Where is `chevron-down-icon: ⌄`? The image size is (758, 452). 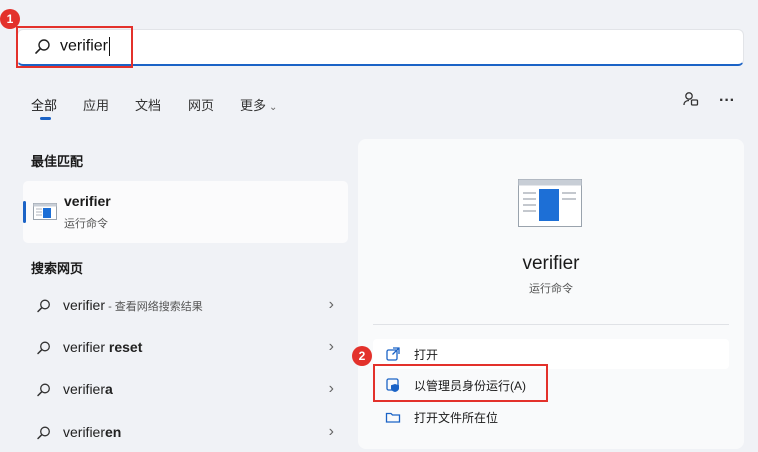 chevron-down-icon: ⌄ is located at coordinates (273, 107).